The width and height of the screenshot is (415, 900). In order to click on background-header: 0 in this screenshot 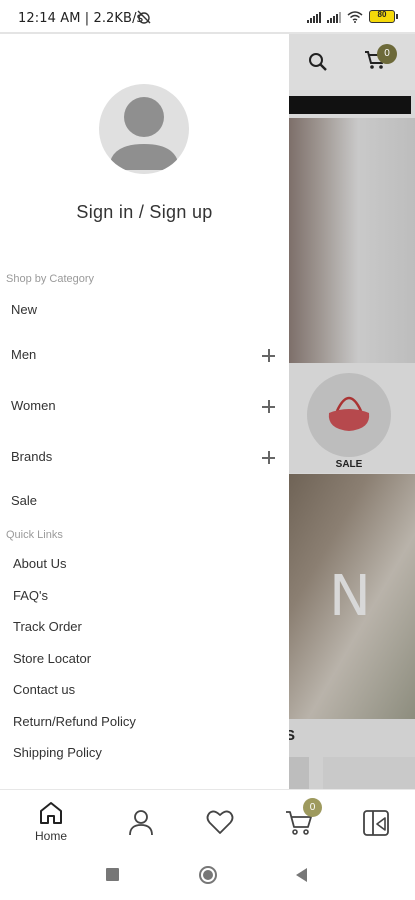, I will do `click(352, 62)`.